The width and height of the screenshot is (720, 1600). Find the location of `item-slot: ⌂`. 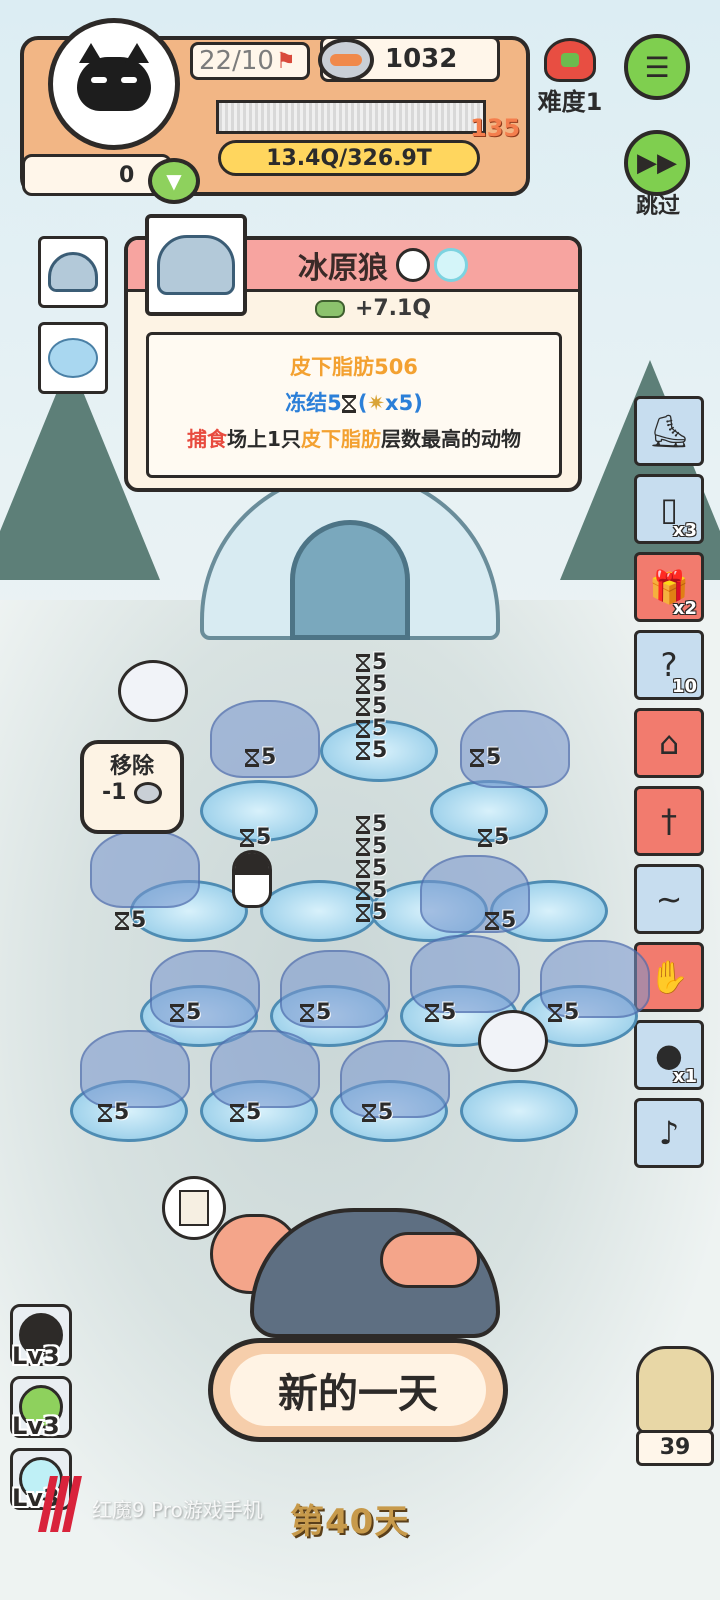

item-slot: ⌂ is located at coordinates (669, 743).